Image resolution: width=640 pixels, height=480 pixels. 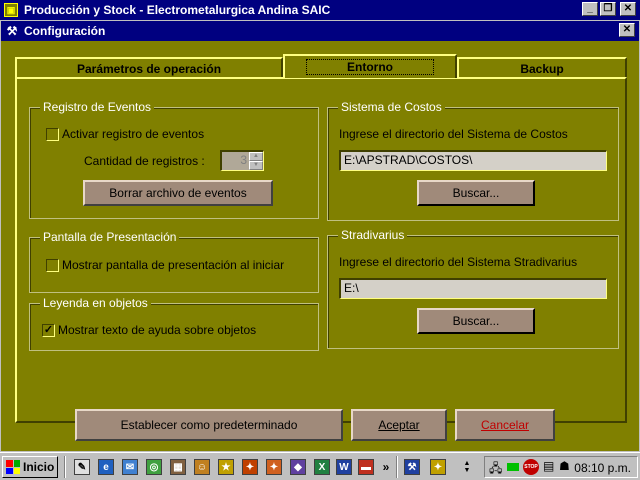 I want to click on task-app-icon: ✦, so click(x=438, y=467).